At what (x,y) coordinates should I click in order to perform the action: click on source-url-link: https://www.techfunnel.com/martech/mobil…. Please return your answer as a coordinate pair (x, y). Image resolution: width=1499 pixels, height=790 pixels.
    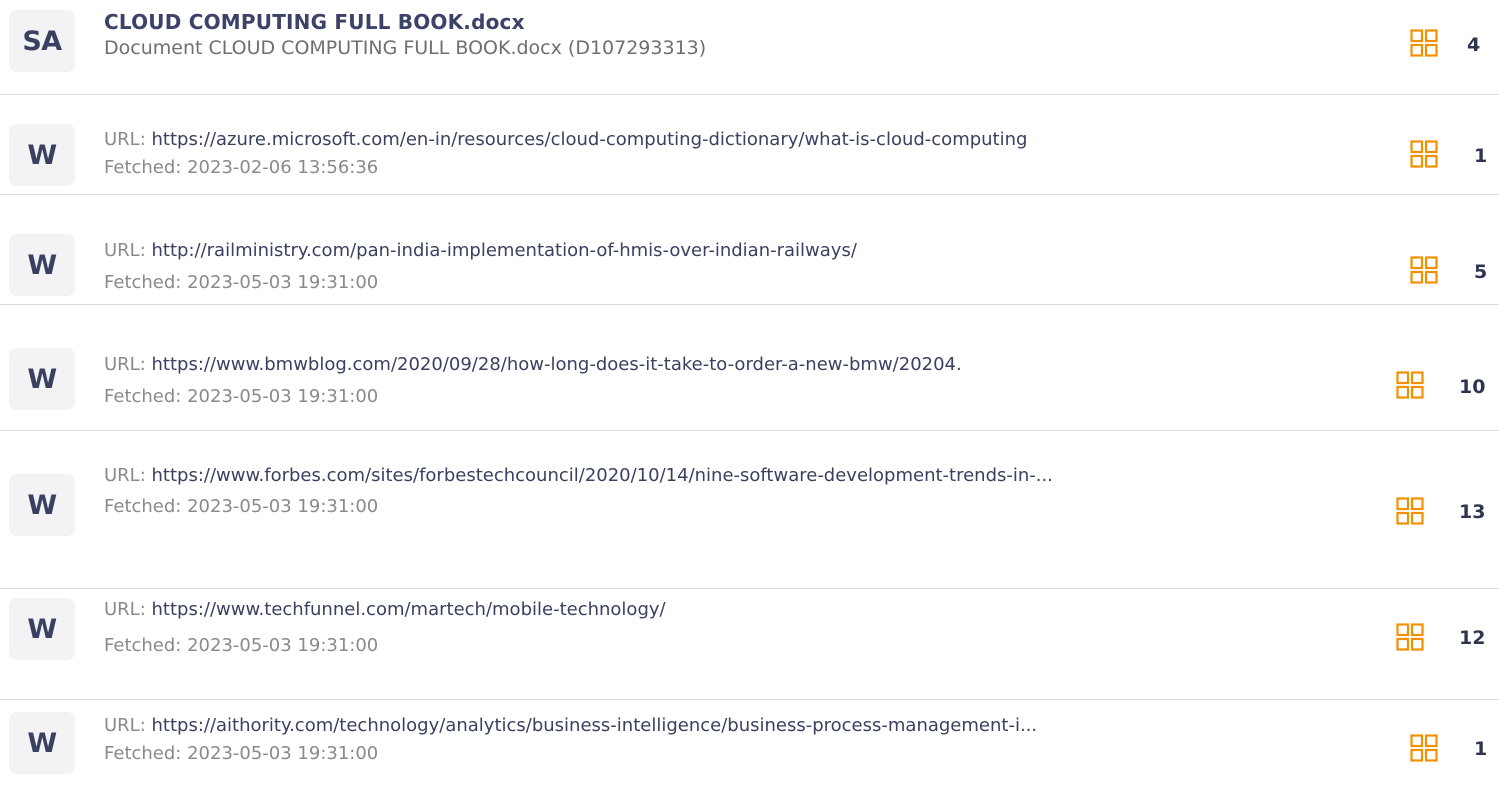
    Looking at the image, I should click on (409, 609).